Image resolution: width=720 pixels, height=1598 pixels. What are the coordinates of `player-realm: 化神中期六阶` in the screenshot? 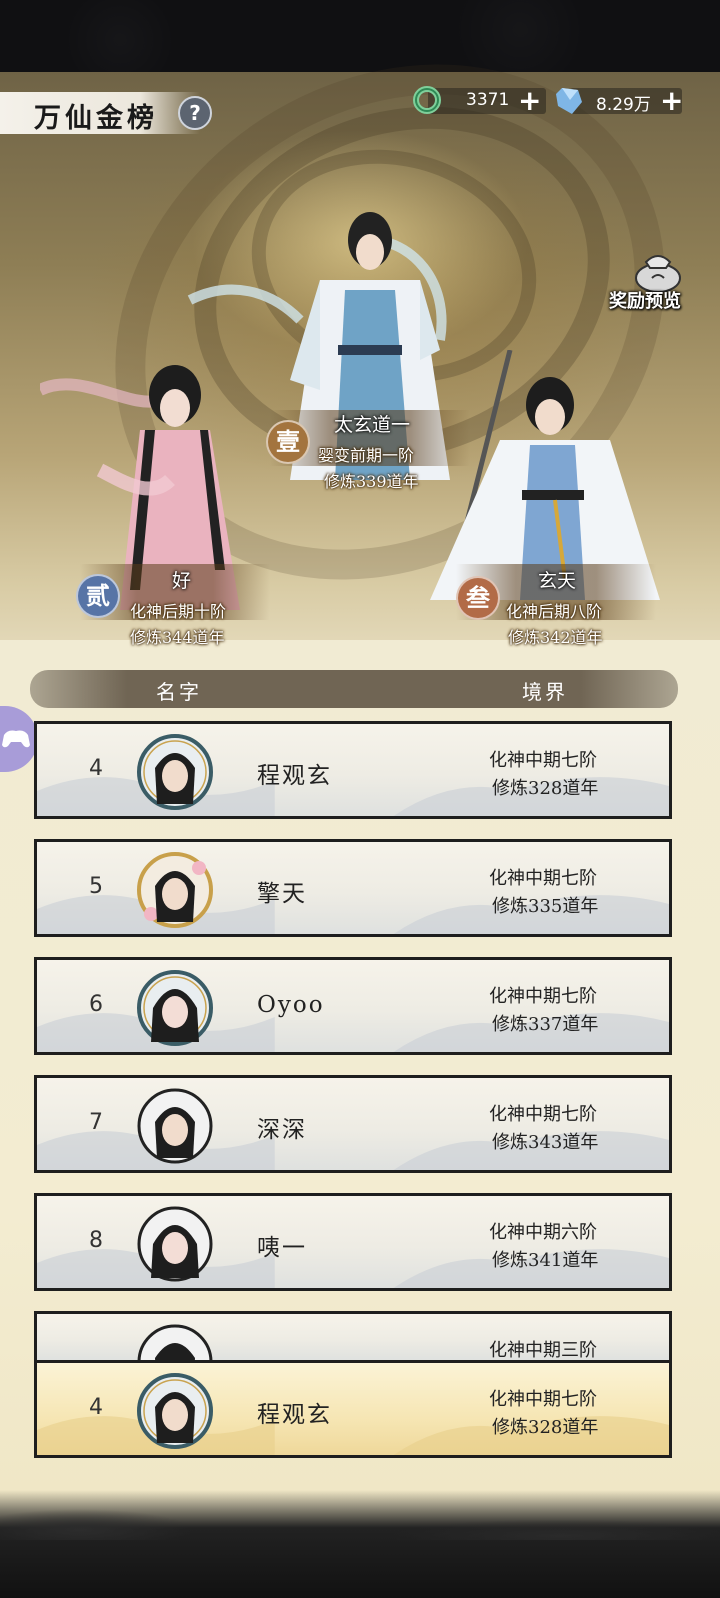 It's located at (543, 1232).